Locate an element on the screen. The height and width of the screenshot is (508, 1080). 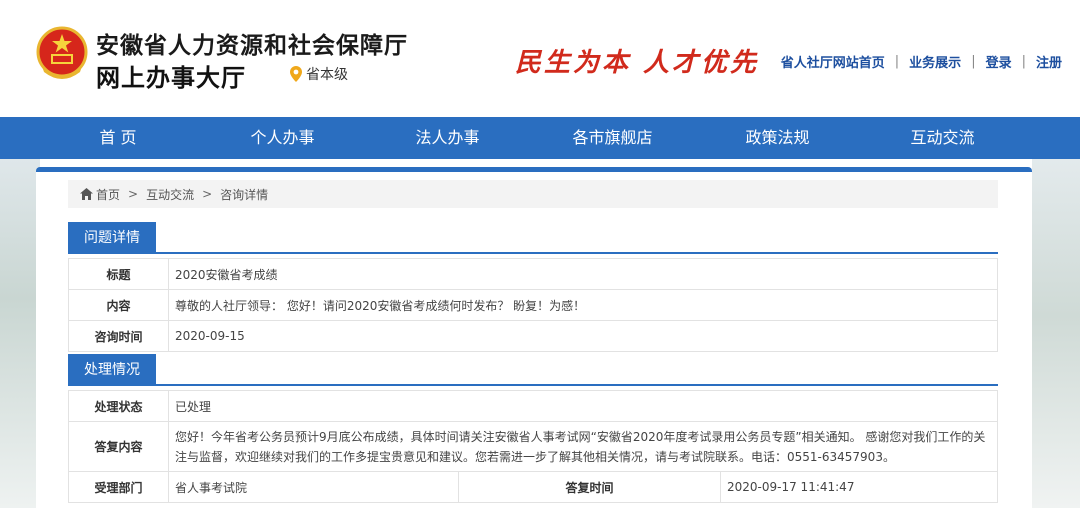
content-value: 尊敬的人社厅领导： 您好！请问2020安徽省考成绩何时发布？ 盼复！为感！ is located at coordinates (583, 305).